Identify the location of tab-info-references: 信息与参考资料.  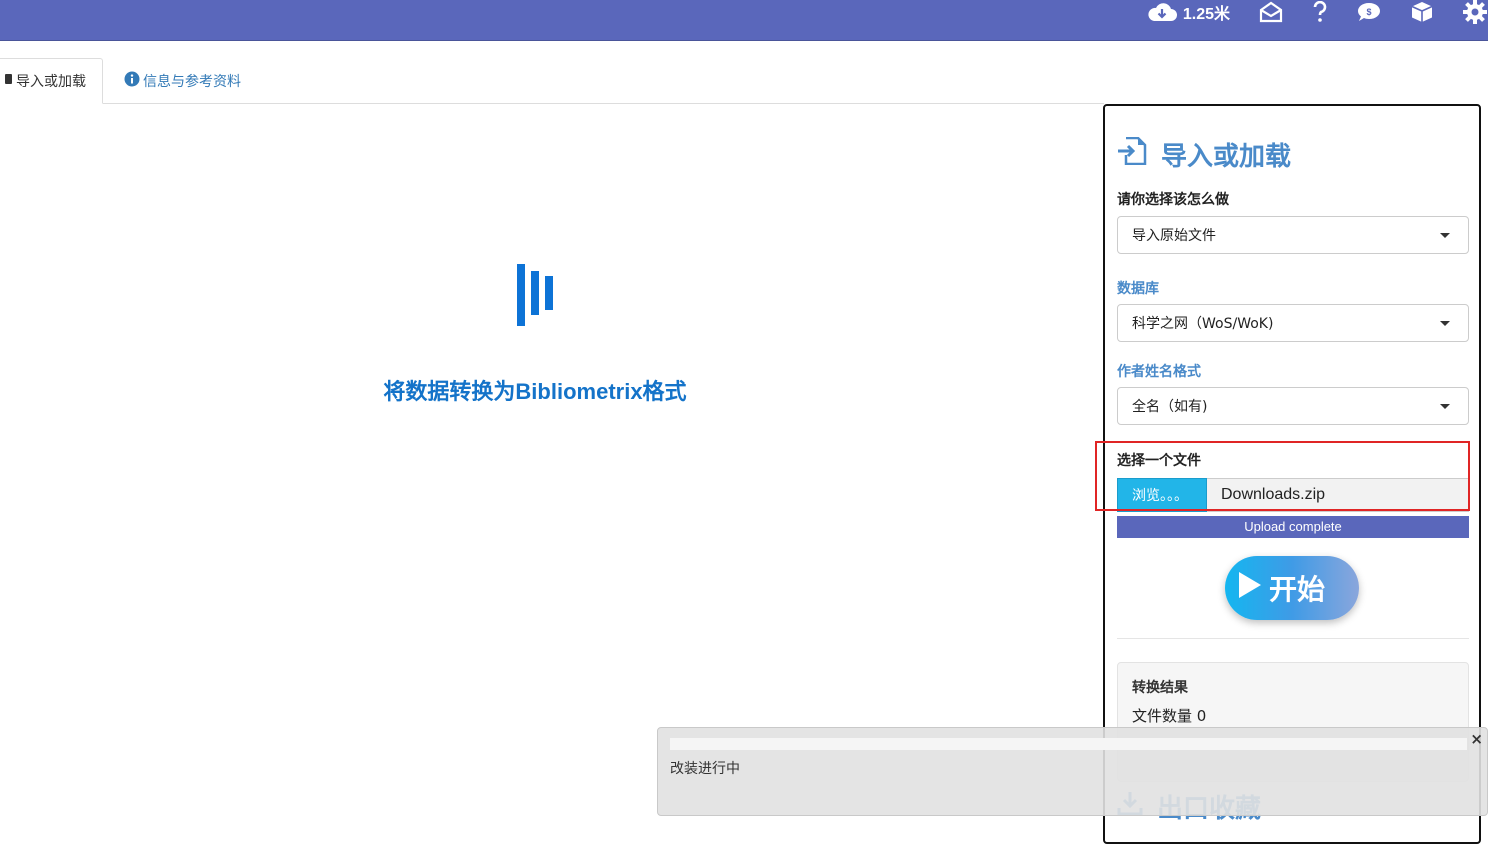
(182, 81).